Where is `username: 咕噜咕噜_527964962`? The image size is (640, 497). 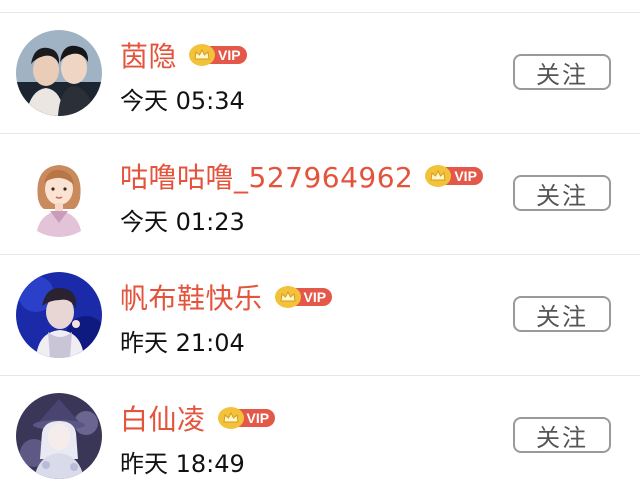 username: 咕噜咕噜_527964962 is located at coordinates (266, 176).